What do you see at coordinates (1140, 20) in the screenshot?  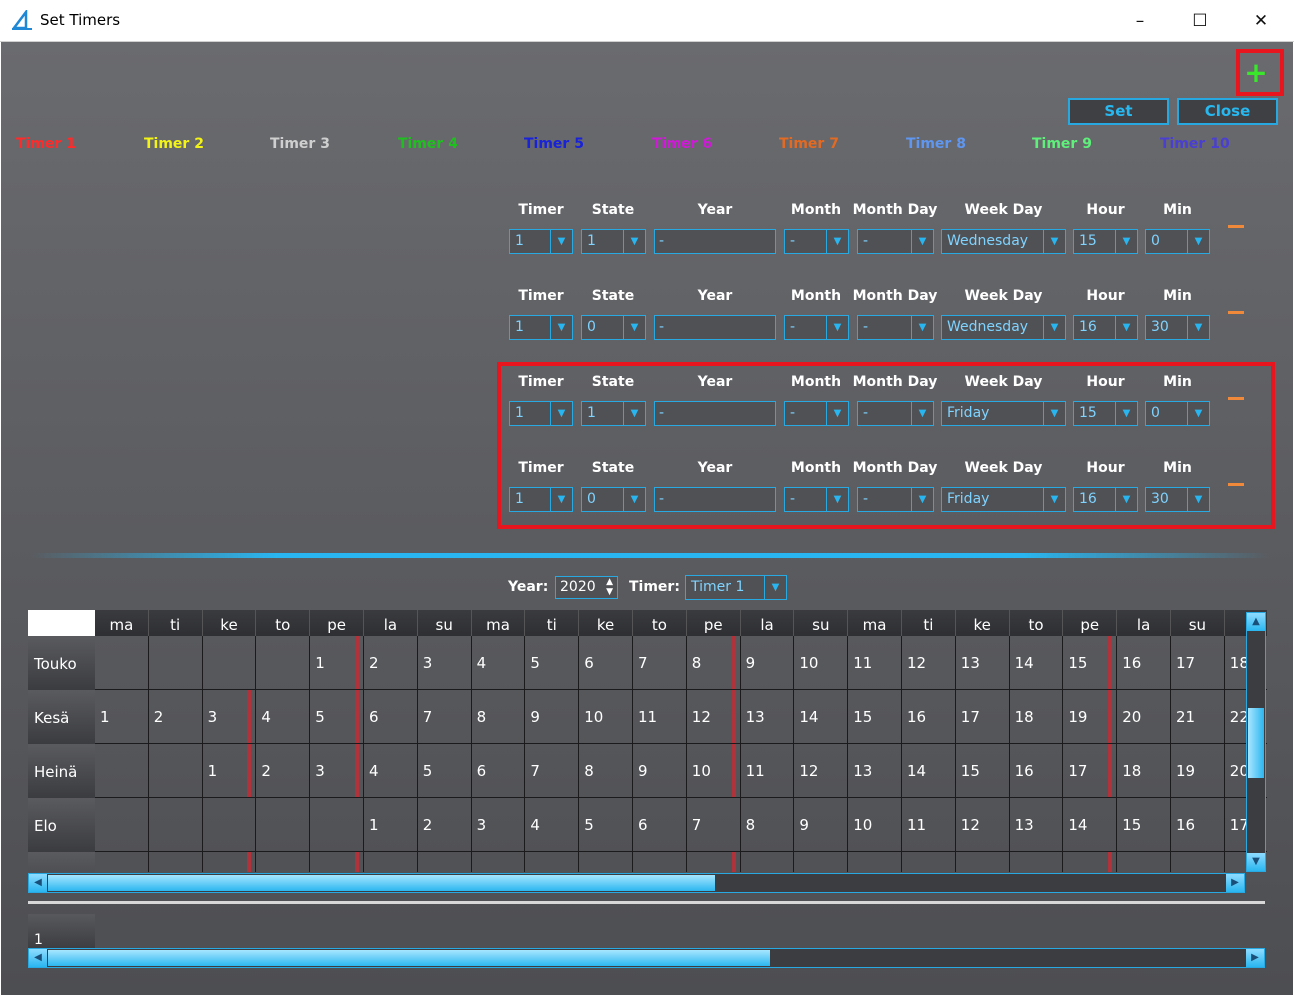 I see `minimize-button: –` at bounding box center [1140, 20].